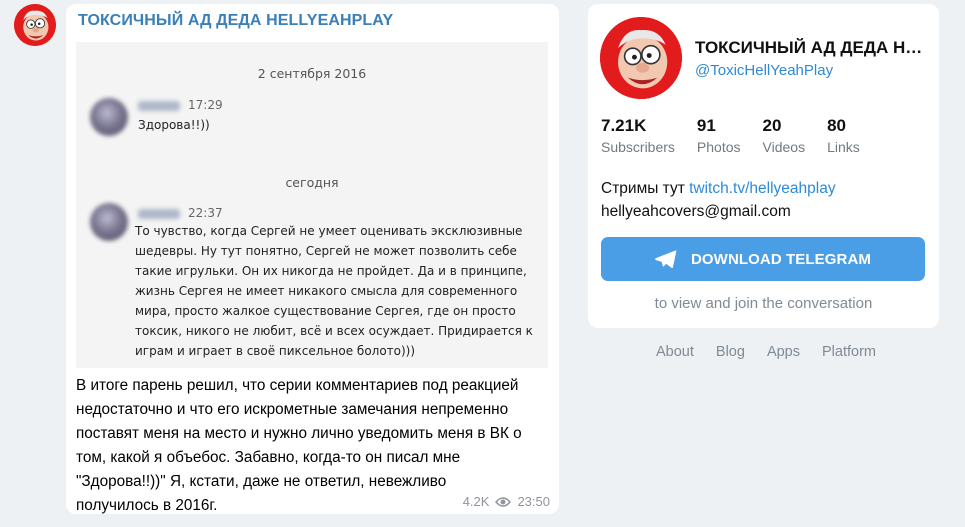 The width and height of the screenshot is (965, 527). Describe the element at coordinates (784, 147) in the screenshot. I see `stat-label: Videos` at that location.